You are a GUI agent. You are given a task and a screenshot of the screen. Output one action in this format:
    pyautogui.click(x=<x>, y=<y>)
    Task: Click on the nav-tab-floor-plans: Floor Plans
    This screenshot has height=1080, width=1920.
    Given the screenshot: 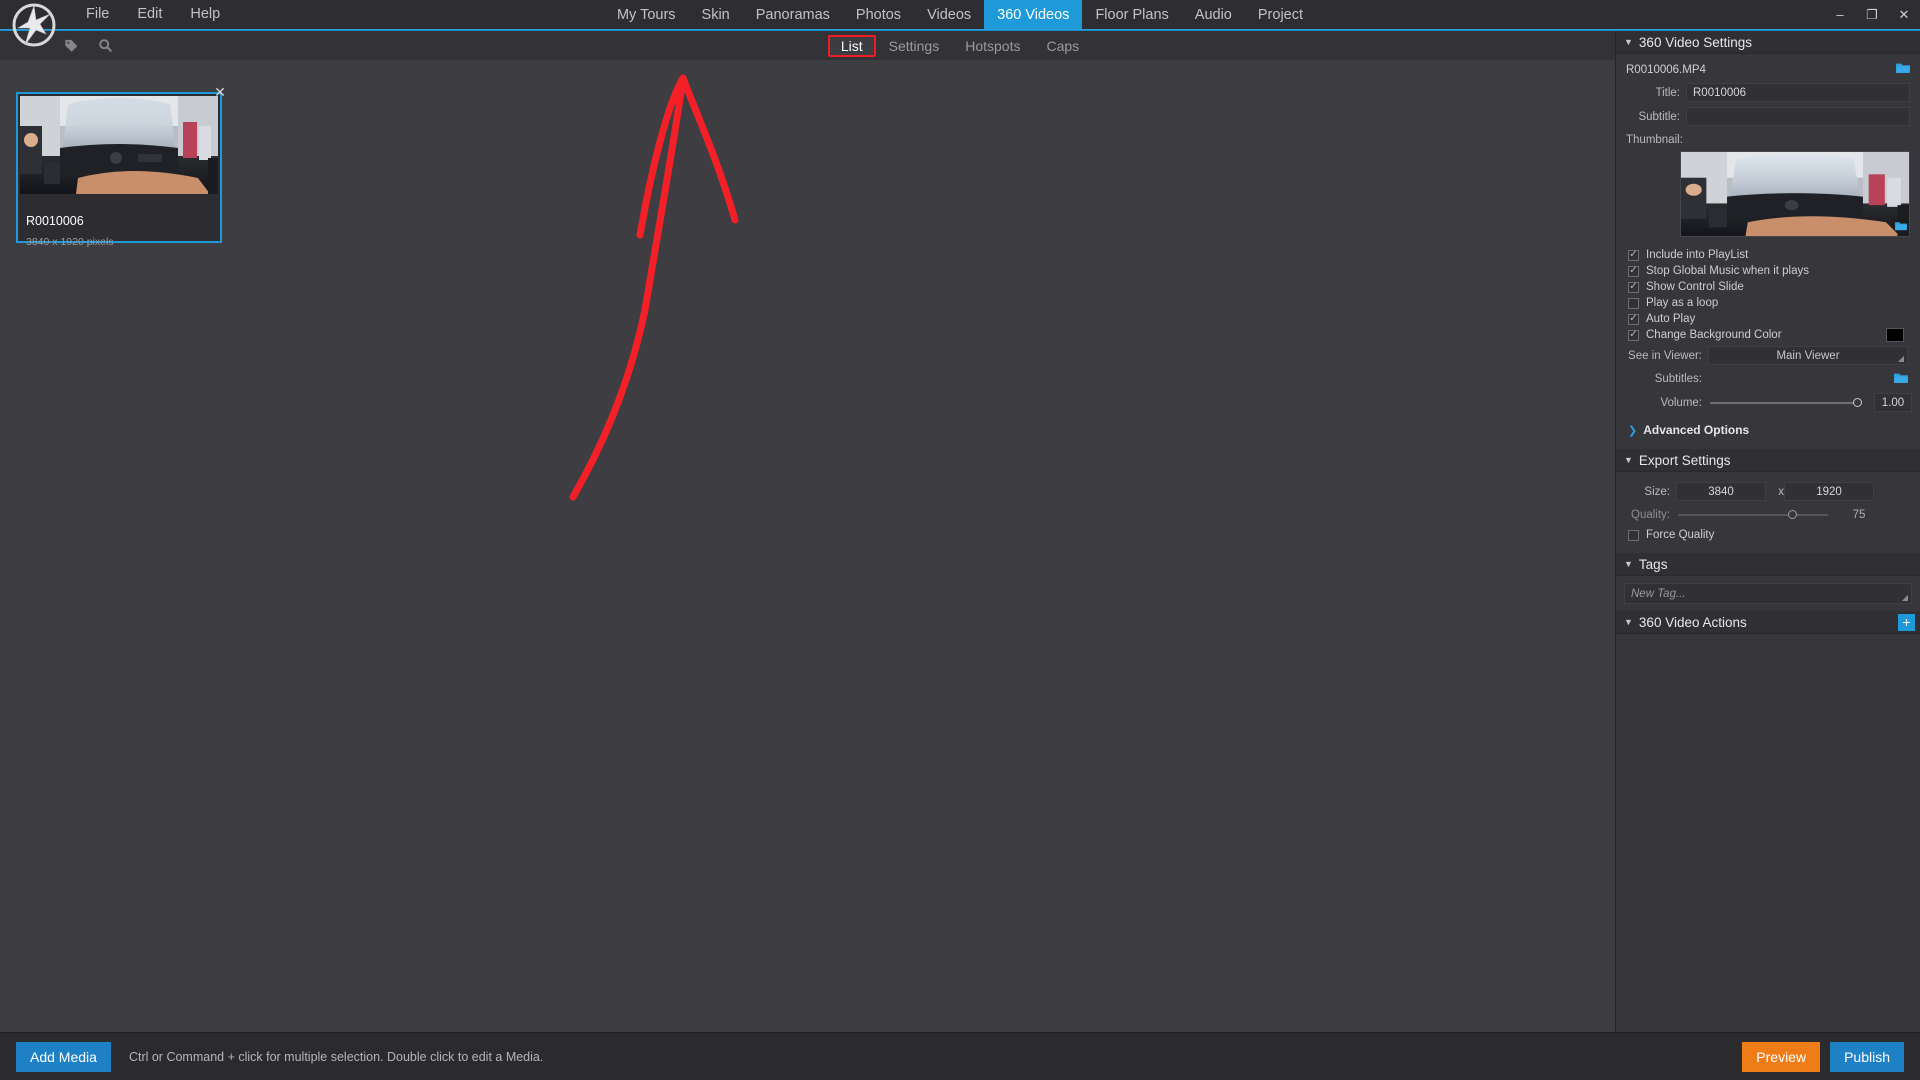 What is the action you would take?
    pyautogui.click(x=1131, y=14)
    